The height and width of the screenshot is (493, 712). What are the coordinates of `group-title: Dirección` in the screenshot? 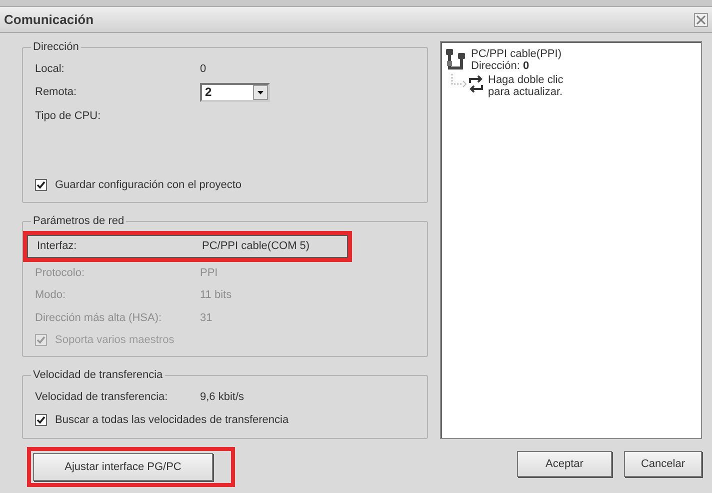 It's located at (56, 47).